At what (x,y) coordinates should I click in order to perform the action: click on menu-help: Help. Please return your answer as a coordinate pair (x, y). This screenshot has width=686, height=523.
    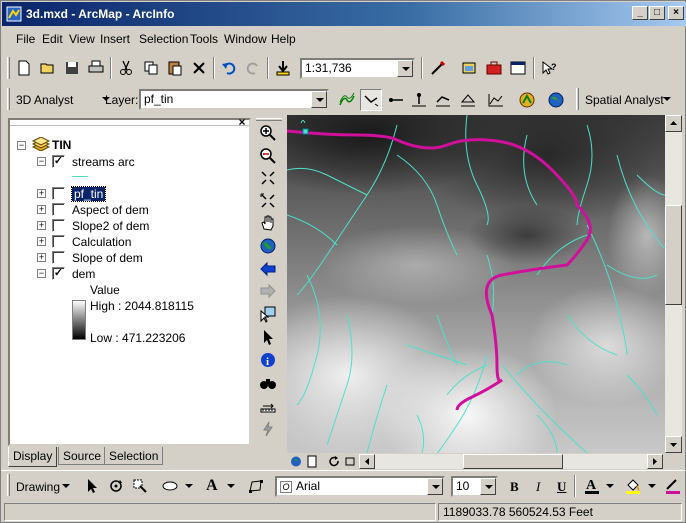
    Looking at the image, I should click on (283, 39).